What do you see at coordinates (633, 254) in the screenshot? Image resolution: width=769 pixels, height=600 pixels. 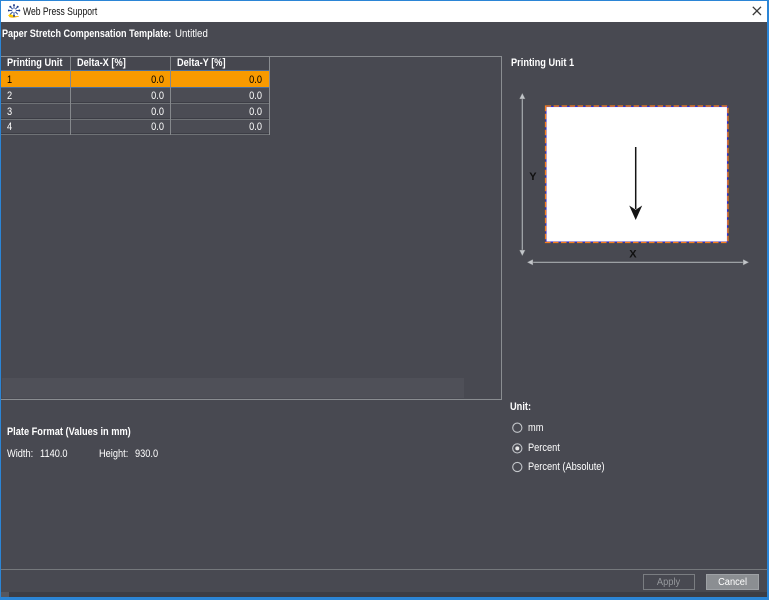 I see `svg-text: X` at bounding box center [633, 254].